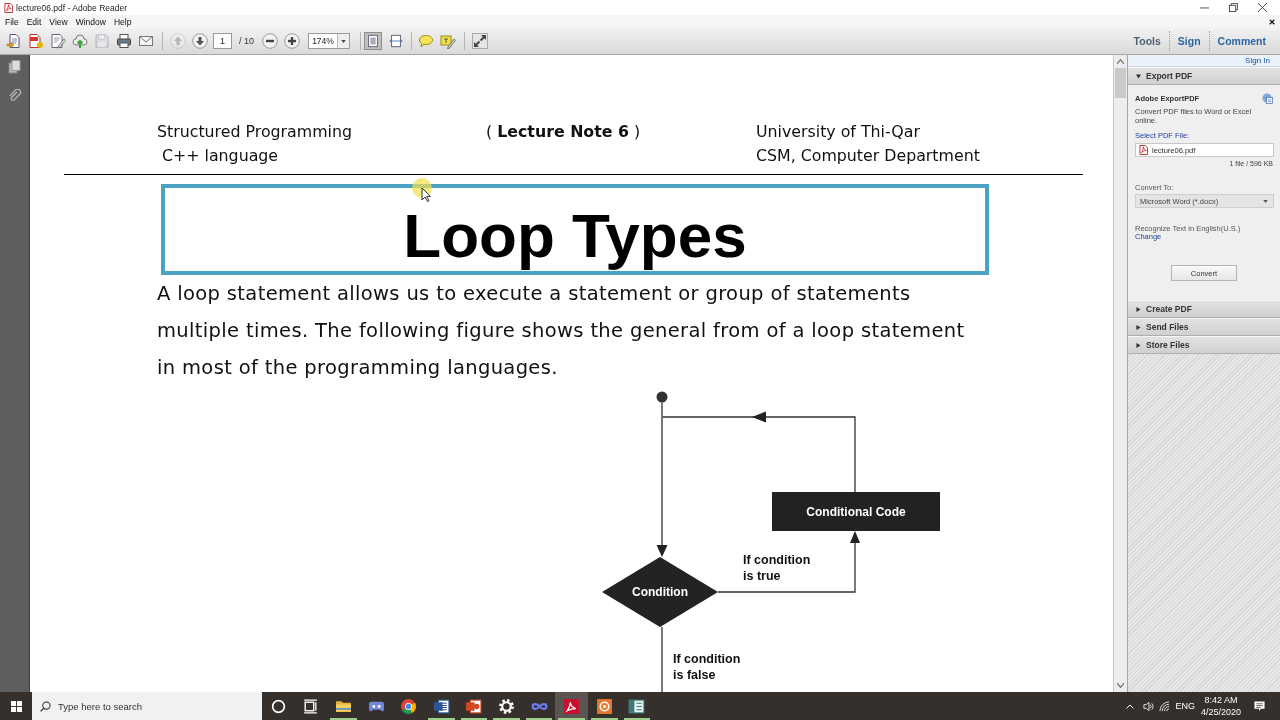 The image size is (1280, 720). What do you see at coordinates (604, 706) in the screenshot?
I see `ring-tile-icon` at bounding box center [604, 706].